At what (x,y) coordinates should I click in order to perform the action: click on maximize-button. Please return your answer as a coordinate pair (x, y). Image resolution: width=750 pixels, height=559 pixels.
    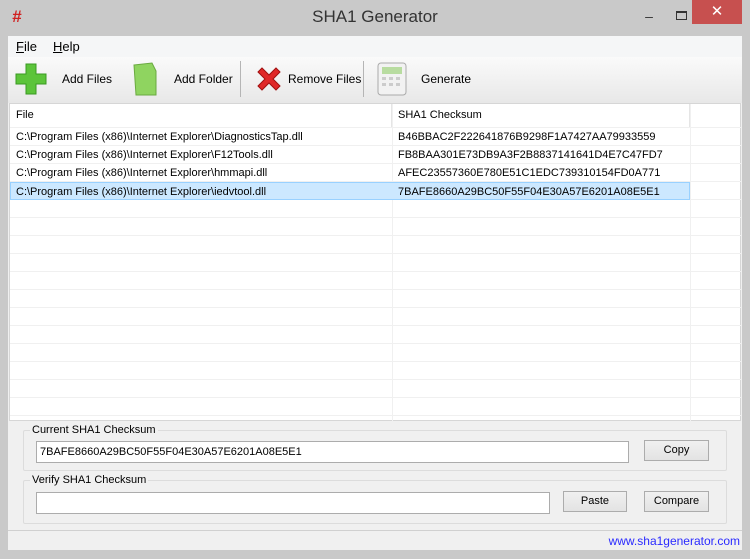
    Looking at the image, I should click on (681, 18).